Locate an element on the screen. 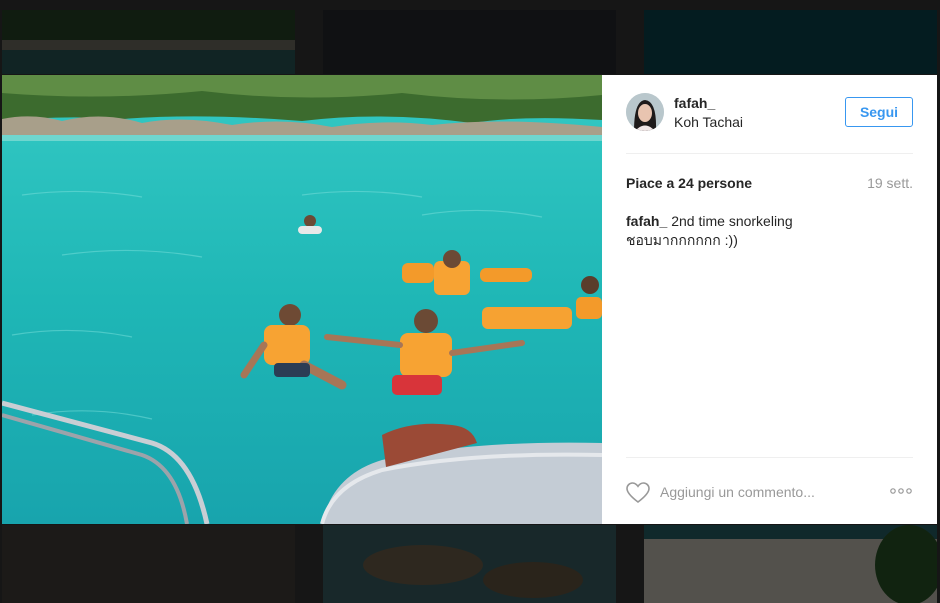  likes-count: Piace a 24 persone is located at coordinates (689, 183).